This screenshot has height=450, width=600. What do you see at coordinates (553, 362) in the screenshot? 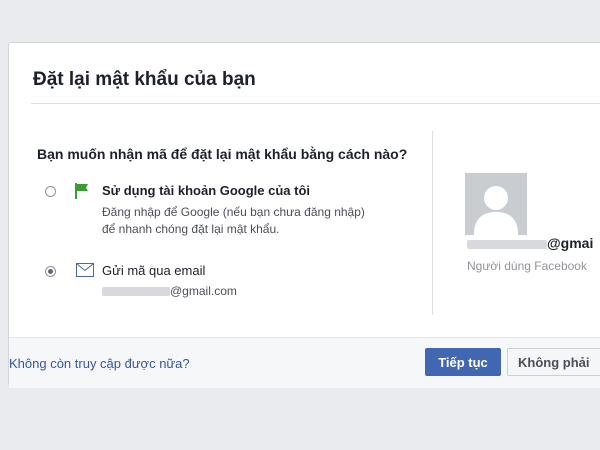
I see `not-you-button: Không phải` at bounding box center [553, 362].